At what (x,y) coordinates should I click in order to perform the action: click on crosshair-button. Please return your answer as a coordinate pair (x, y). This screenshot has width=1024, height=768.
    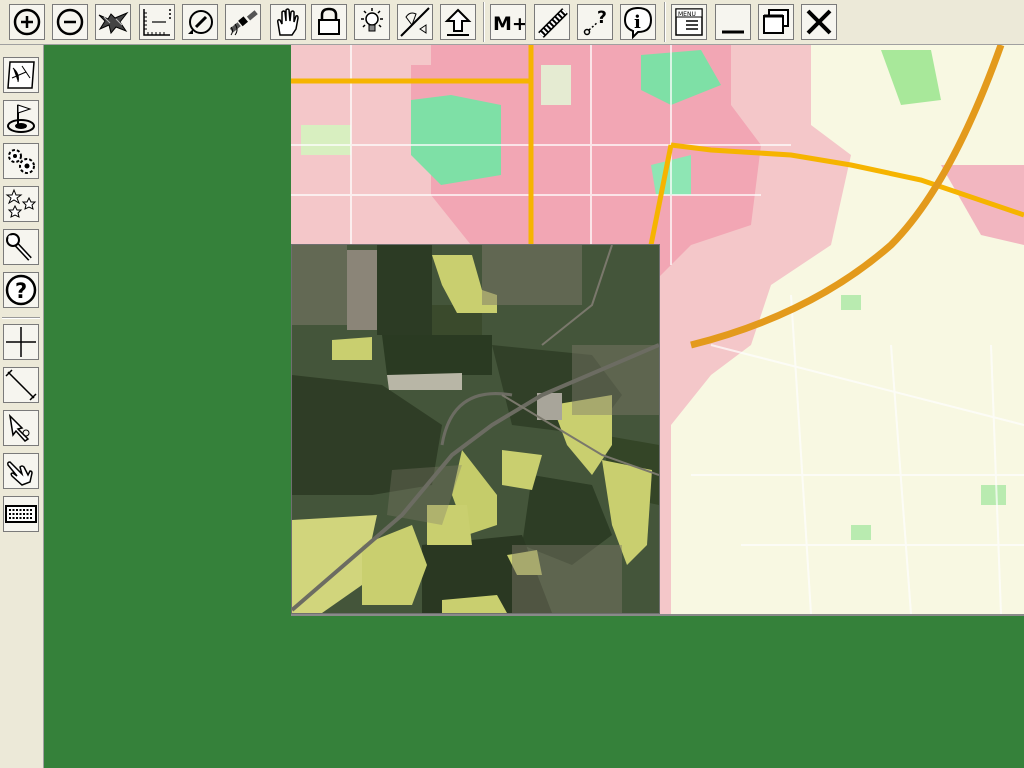
    Looking at the image, I should click on (21, 342).